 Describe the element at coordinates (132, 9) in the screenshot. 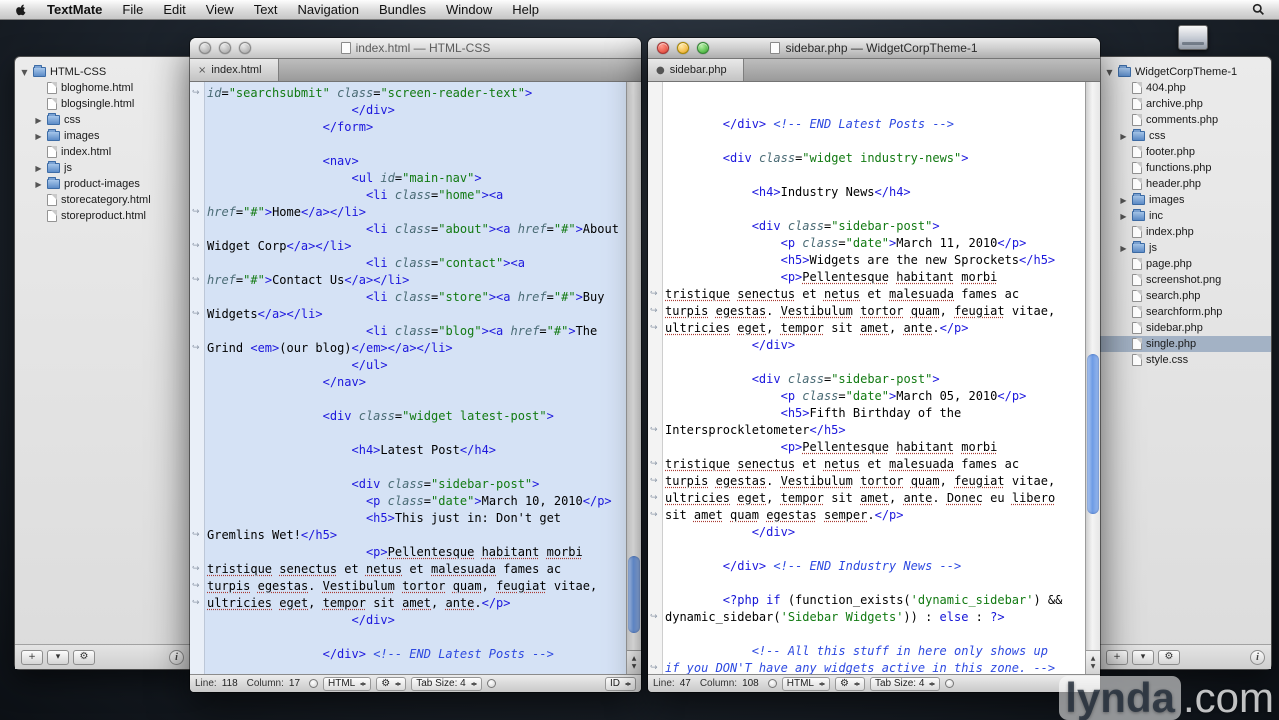

I see `menu-file: File` at that location.